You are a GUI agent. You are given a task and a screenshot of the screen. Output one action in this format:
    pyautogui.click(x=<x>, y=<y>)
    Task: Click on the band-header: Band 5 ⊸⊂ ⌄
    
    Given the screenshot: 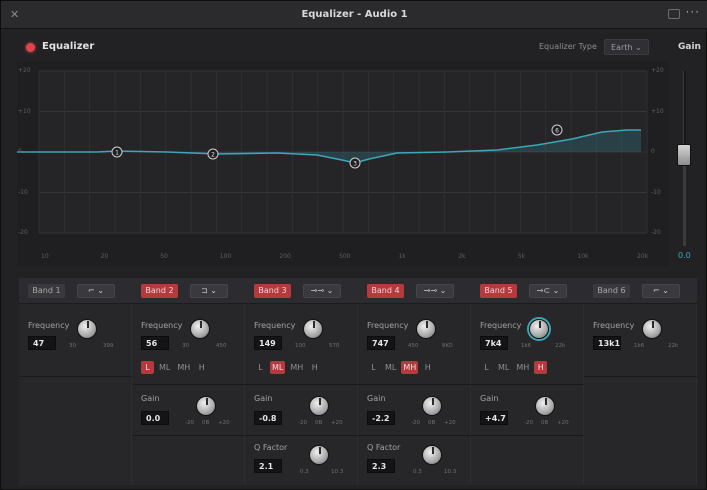 What is the action you would take?
    pyautogui.click(x=527, y=291)
    